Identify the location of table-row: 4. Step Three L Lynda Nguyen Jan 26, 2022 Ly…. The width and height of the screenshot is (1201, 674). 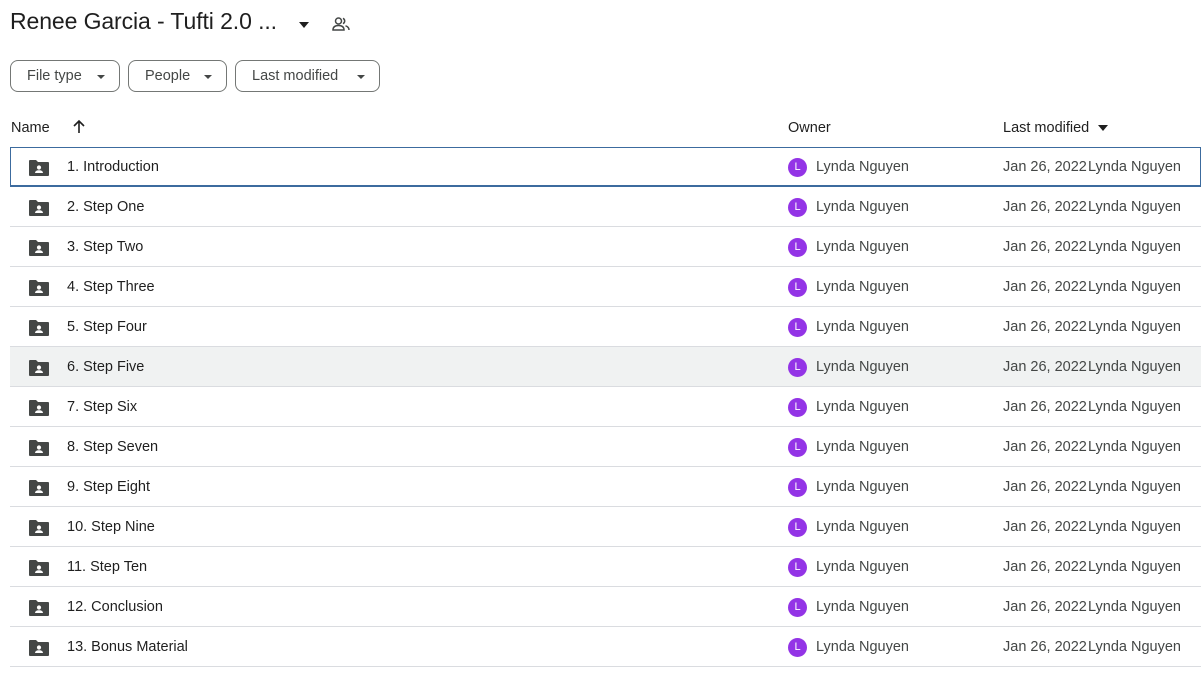
(605, 287).